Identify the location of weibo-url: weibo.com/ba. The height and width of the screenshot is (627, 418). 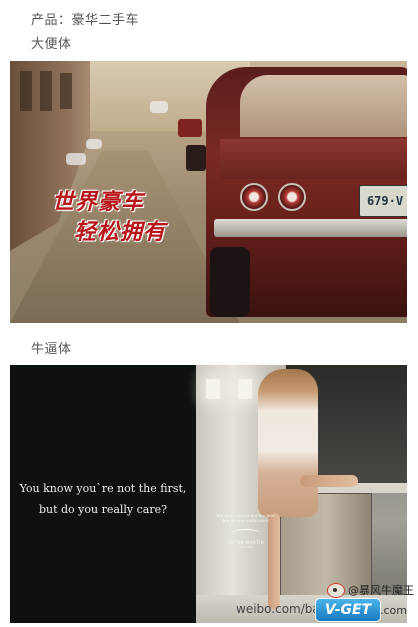
(278, 609).